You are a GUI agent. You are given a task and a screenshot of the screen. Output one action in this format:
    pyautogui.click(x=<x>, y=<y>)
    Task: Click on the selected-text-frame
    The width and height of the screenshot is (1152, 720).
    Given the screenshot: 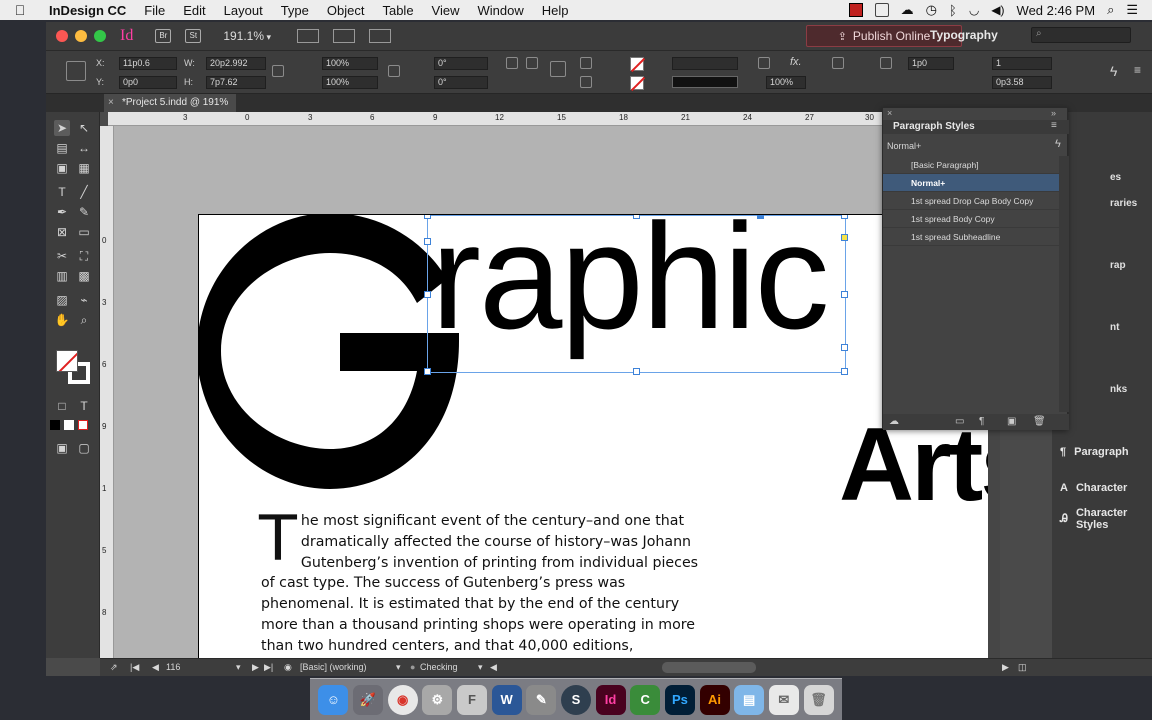 What is the action you would take?
    pyautogui.click(x=636, y=295)
    